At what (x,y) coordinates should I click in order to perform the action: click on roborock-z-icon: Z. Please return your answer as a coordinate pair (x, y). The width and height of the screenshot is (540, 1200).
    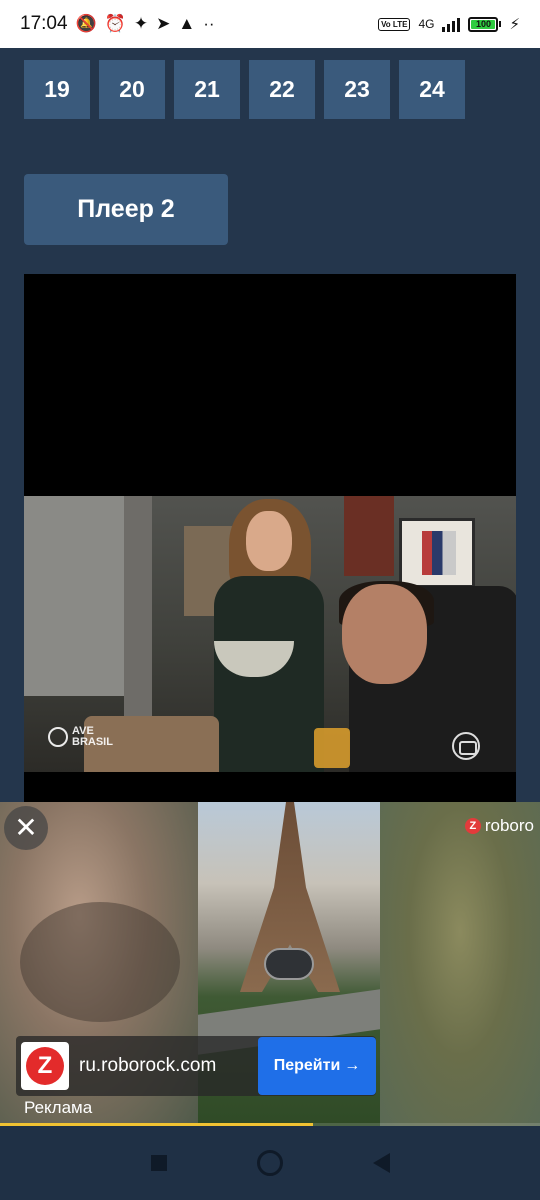
    Looking at the image, I should click on (45, 1066).